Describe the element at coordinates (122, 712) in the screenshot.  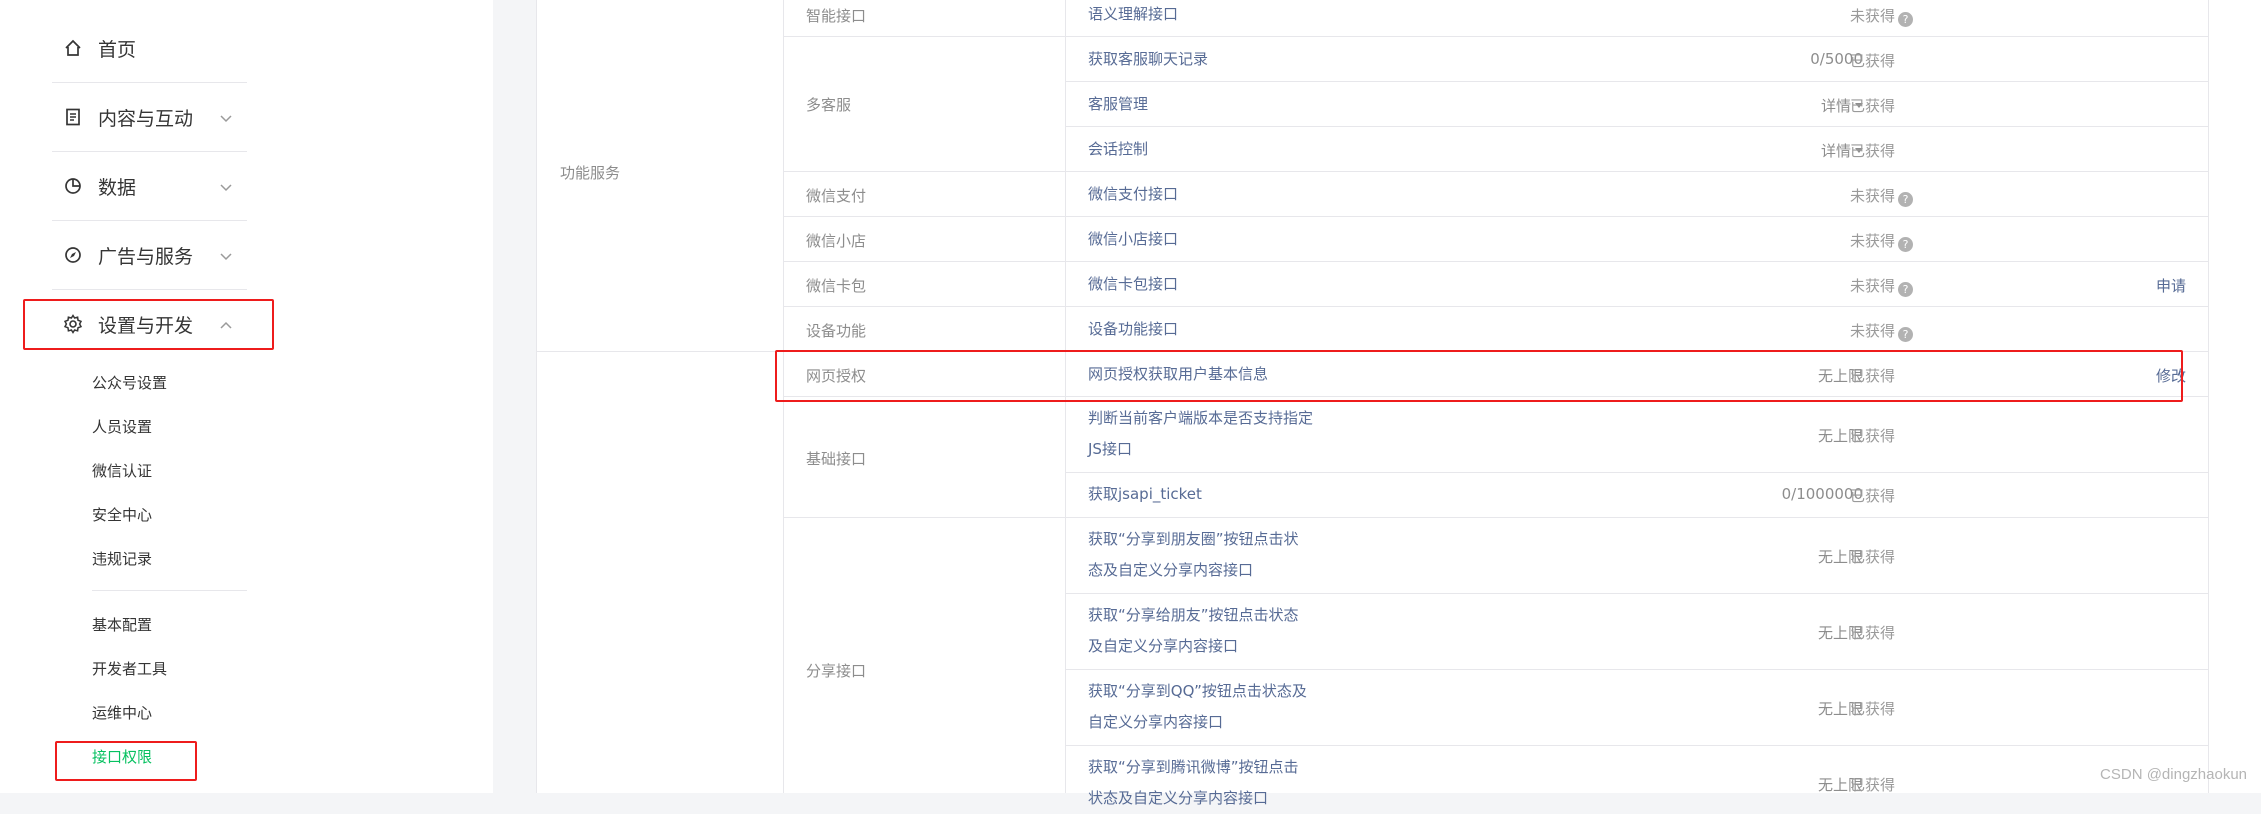
I see `sub-item-ops-center: 运维中心` at that location.